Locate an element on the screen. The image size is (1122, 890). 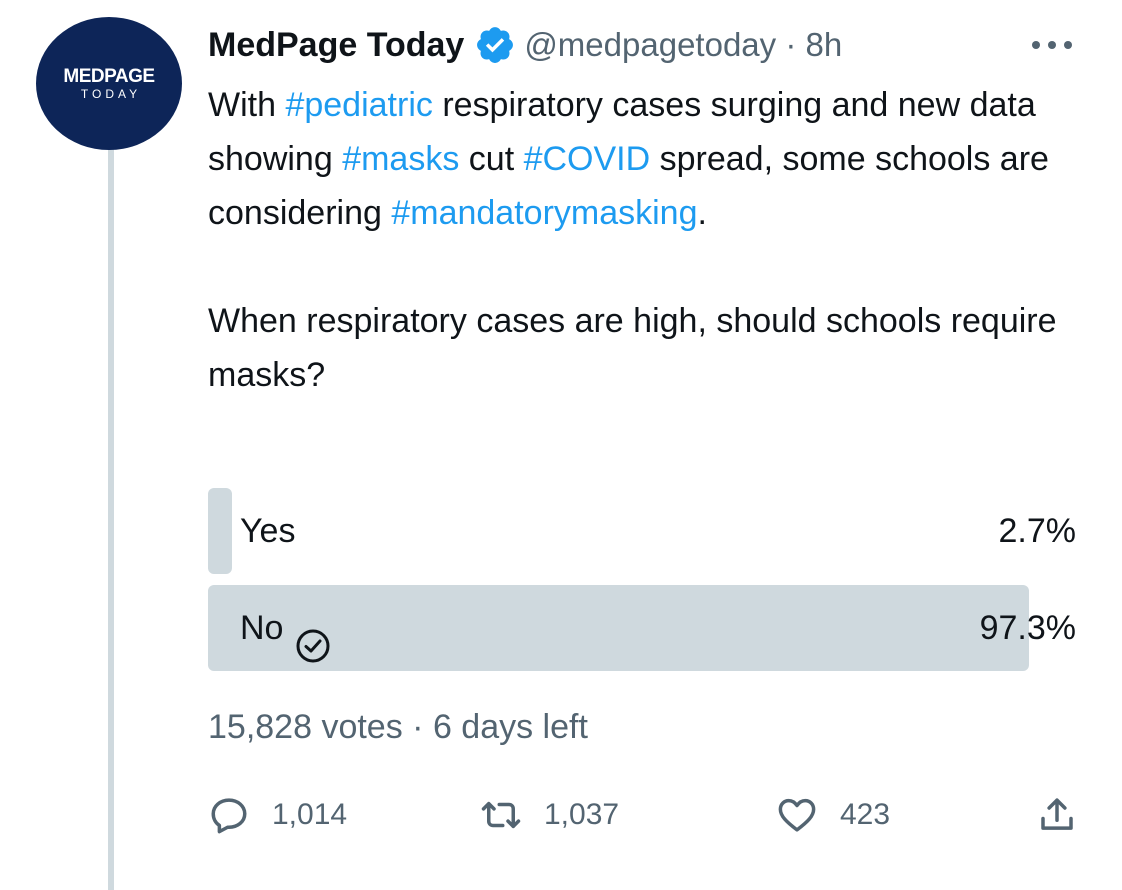
poll-option-text: No is located at coordinates (262, 628).